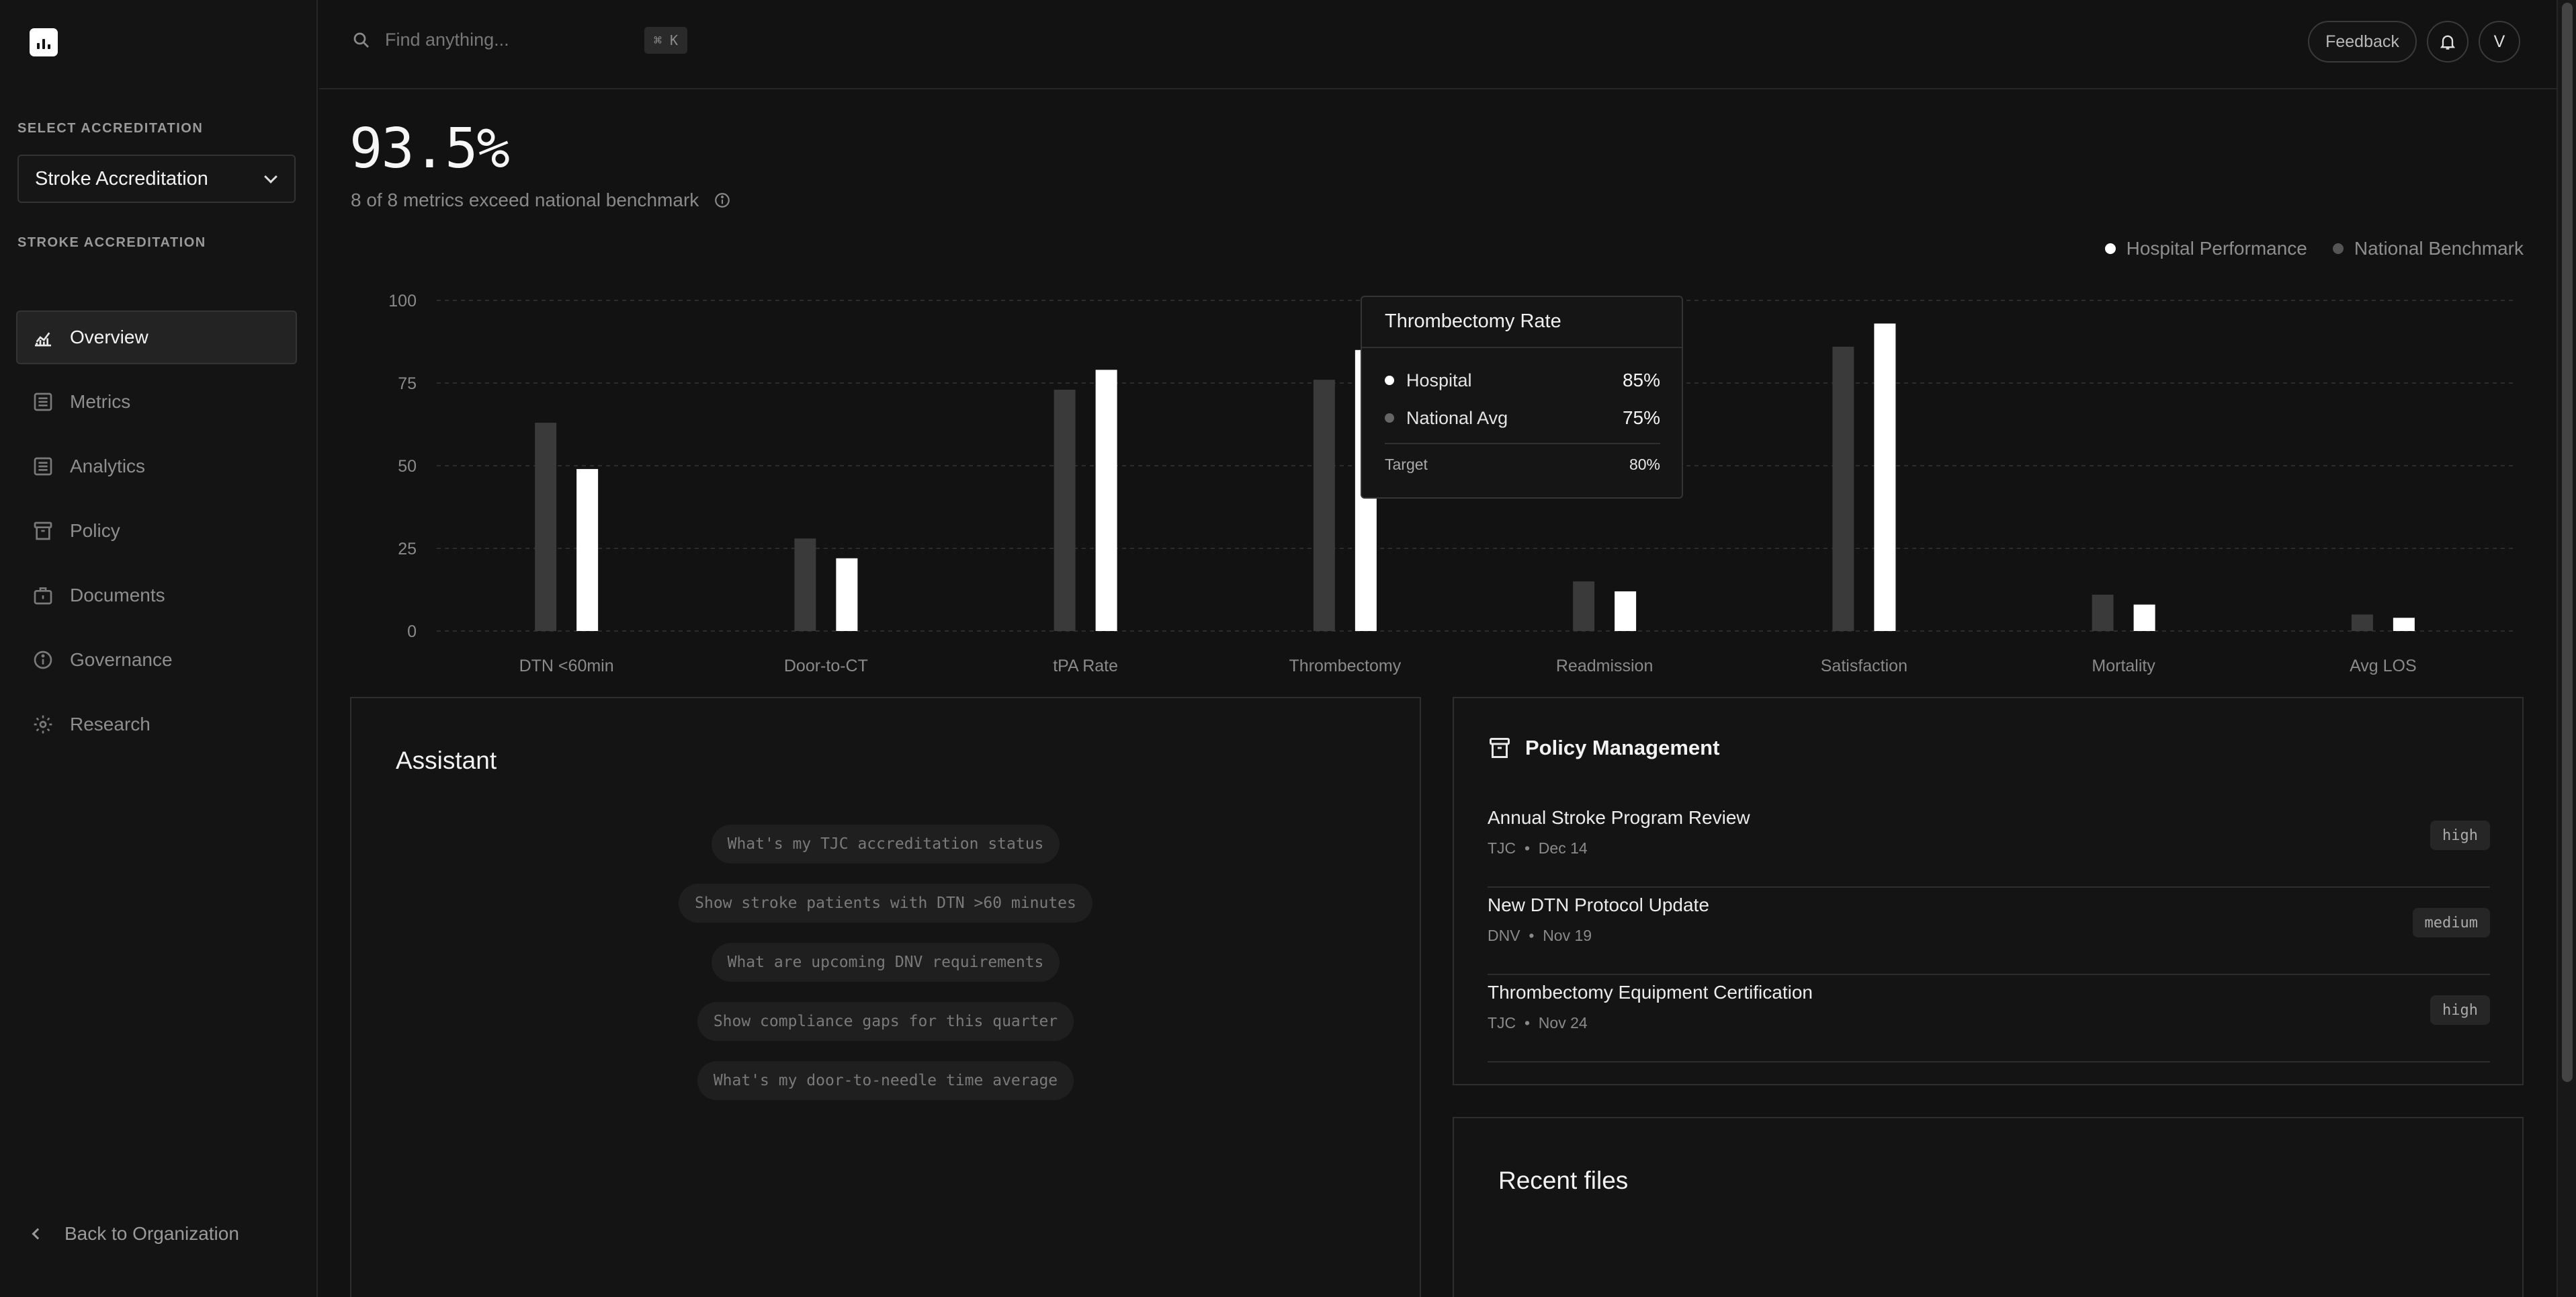 This screenshot has width=2576, height=1297. I want to click on suggestion-chip: What's my door-to-needle time average, so click(885, 1080).